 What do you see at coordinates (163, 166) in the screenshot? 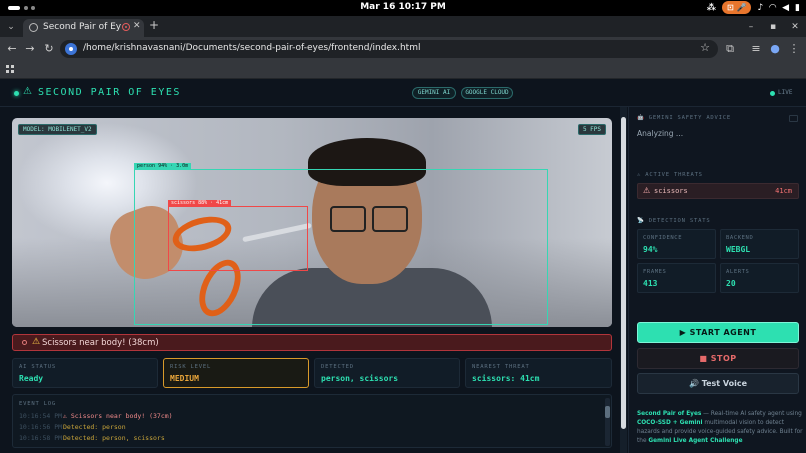
I see `person-box-label: person 94% · 3.0m` at bounding box center [163, 166].